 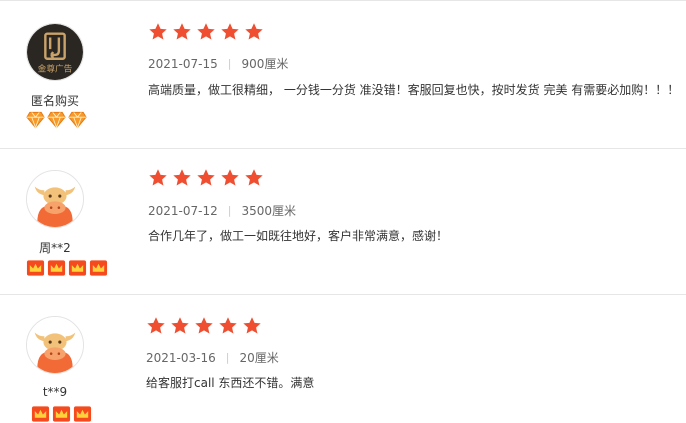 I want to click on svg-text: 金尊广告, so click(x=55, y=68).